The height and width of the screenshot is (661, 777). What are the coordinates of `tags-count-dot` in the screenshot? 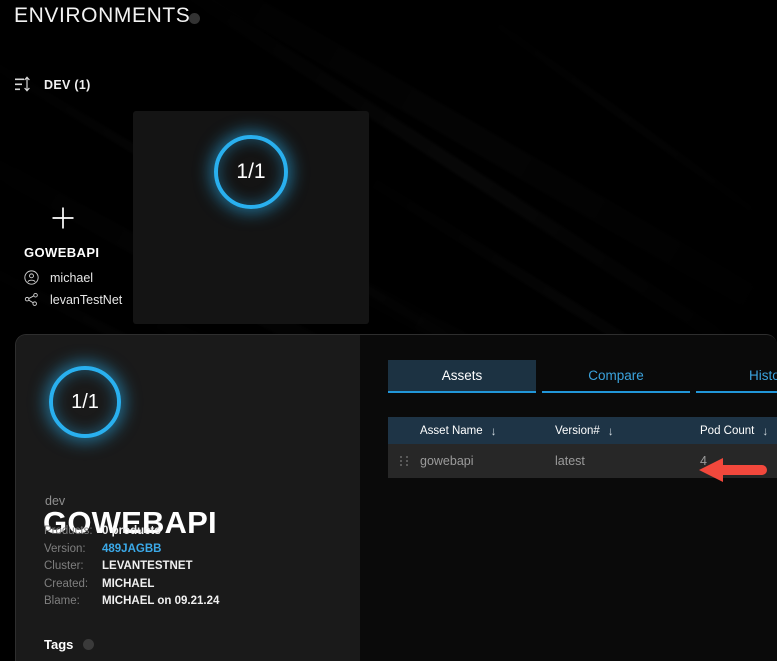 It's located at (89, 644).